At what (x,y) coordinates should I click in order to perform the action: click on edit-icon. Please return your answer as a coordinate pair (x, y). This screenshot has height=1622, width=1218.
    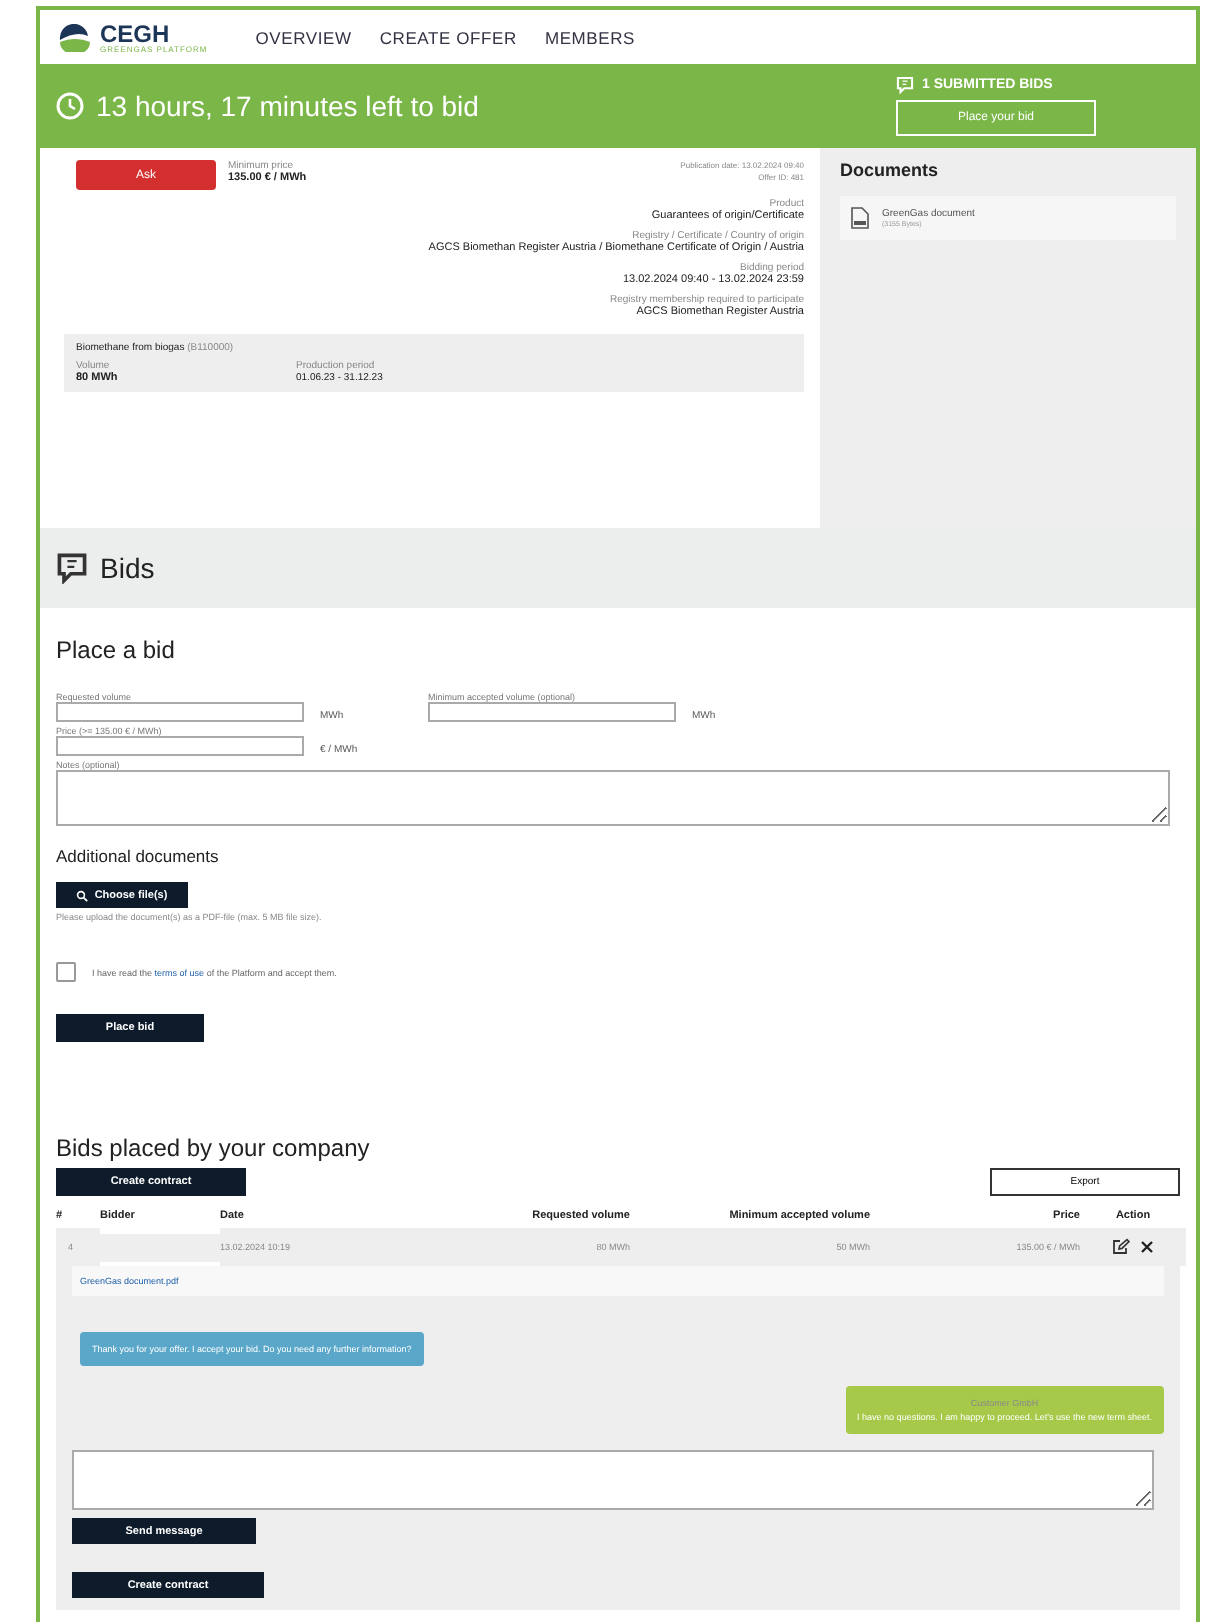
    Looking at the image, I should click on (1121, 1247).